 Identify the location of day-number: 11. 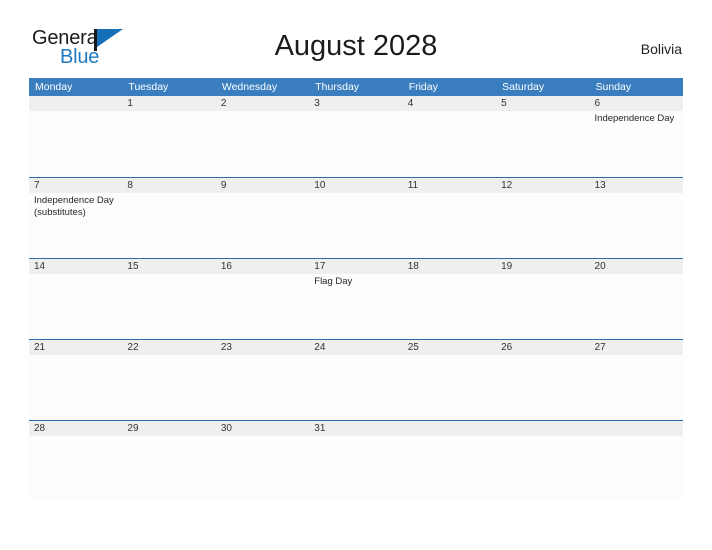
(413, 185).